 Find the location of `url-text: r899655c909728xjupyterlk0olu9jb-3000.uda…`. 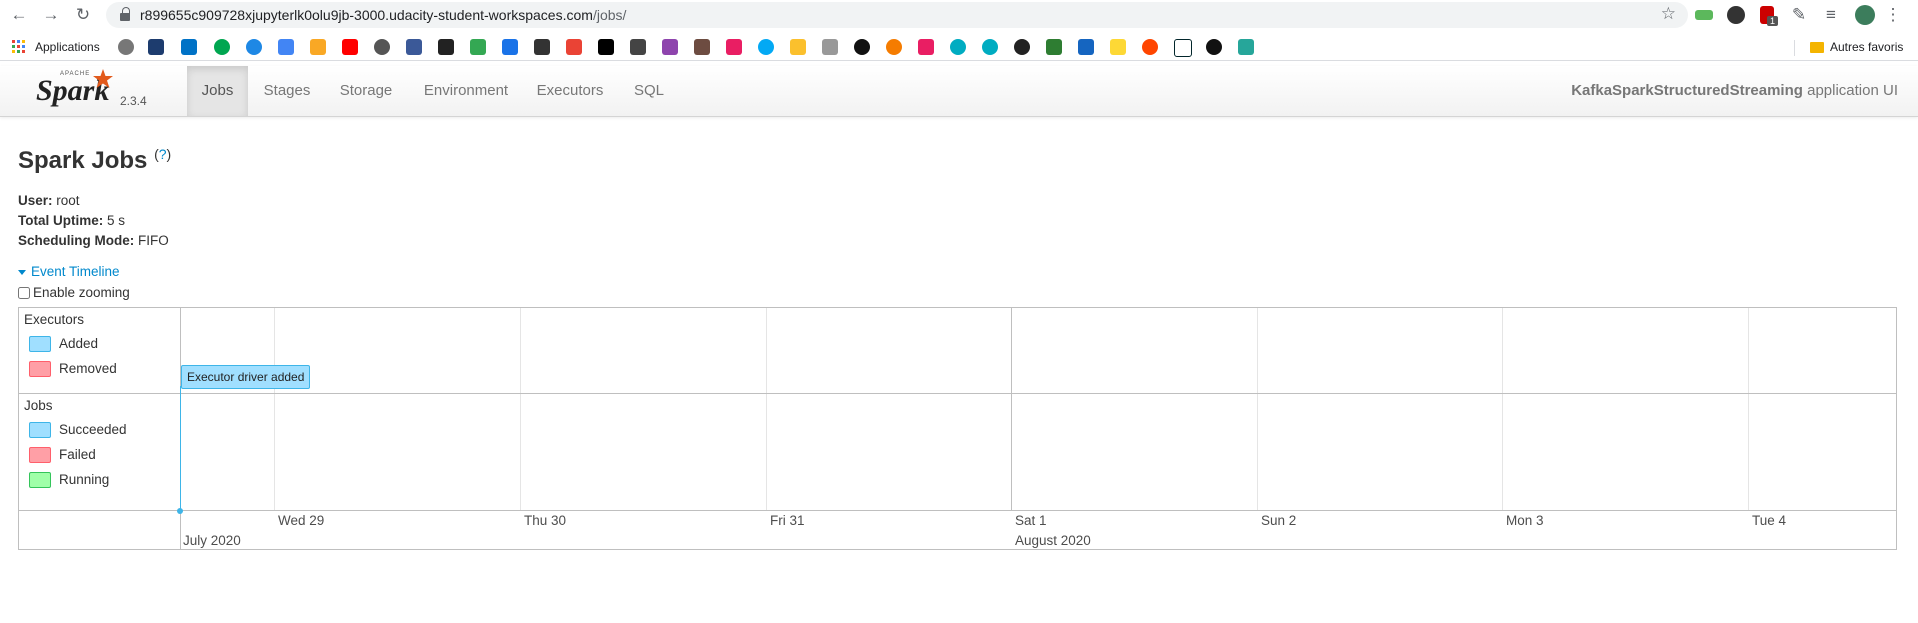

url-text: r899655c909728xjupyterlk0olu9jb-3000.uda… is located at coordinates (383, 15).